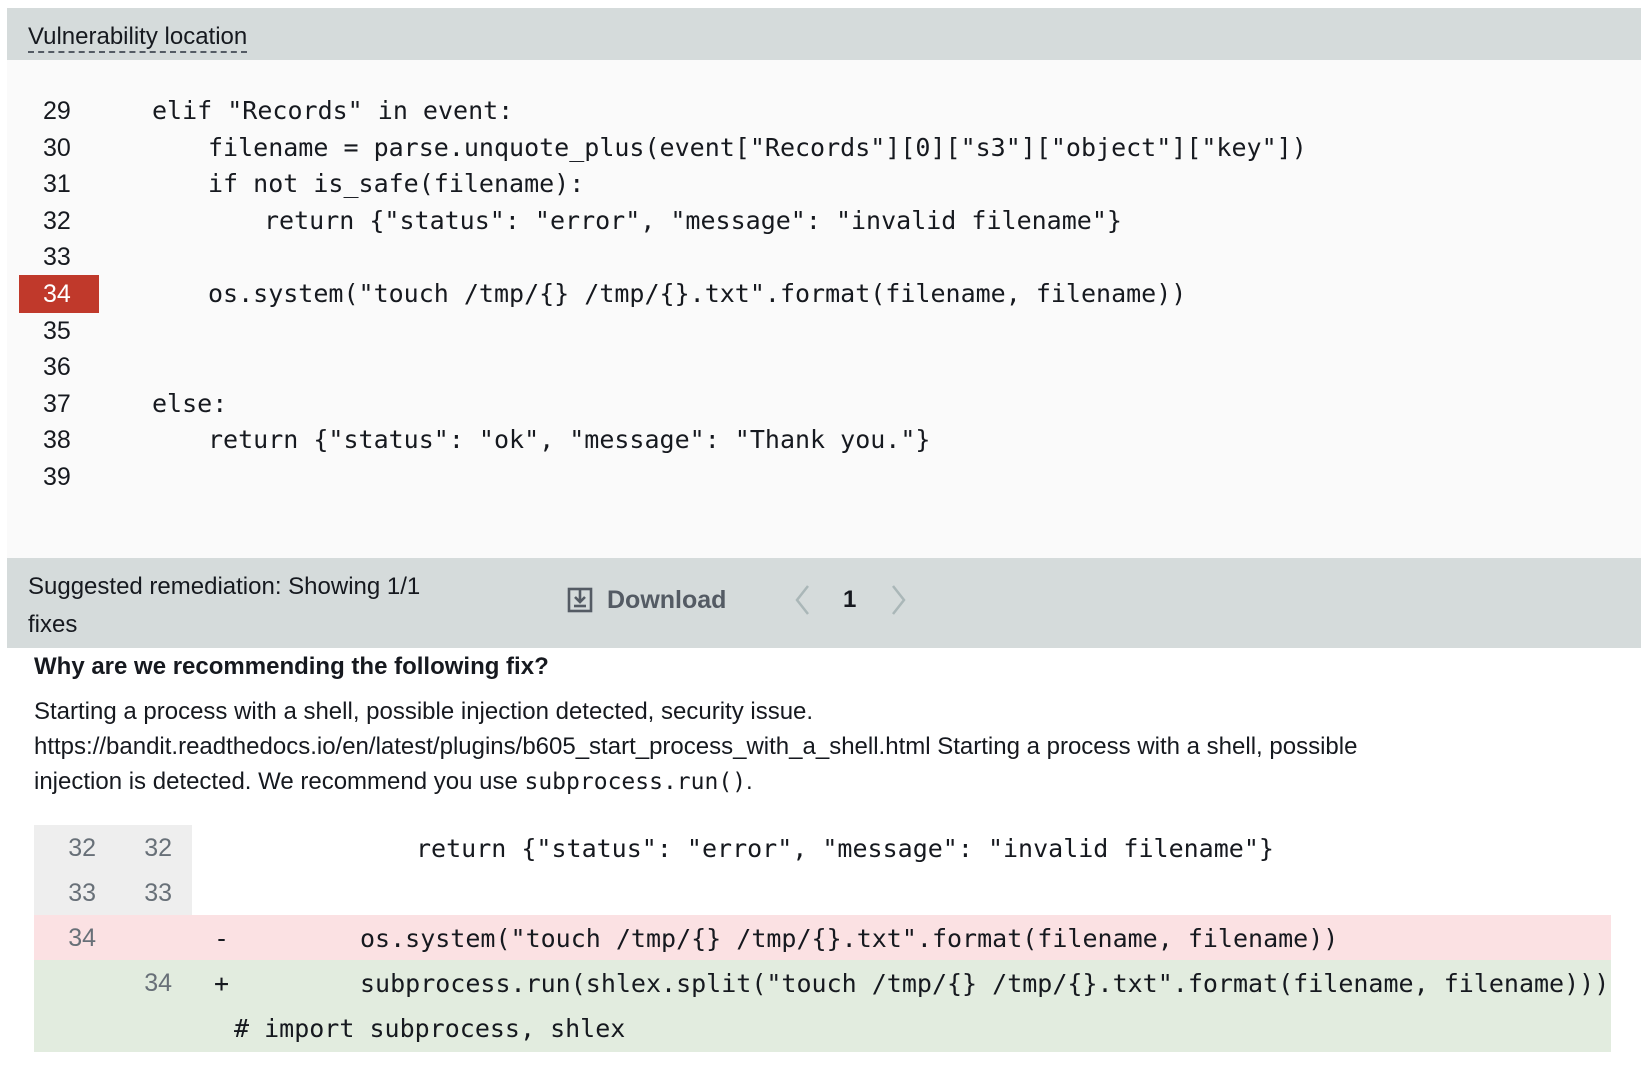  I want to click on why-suffix: ., so click(749, 781).